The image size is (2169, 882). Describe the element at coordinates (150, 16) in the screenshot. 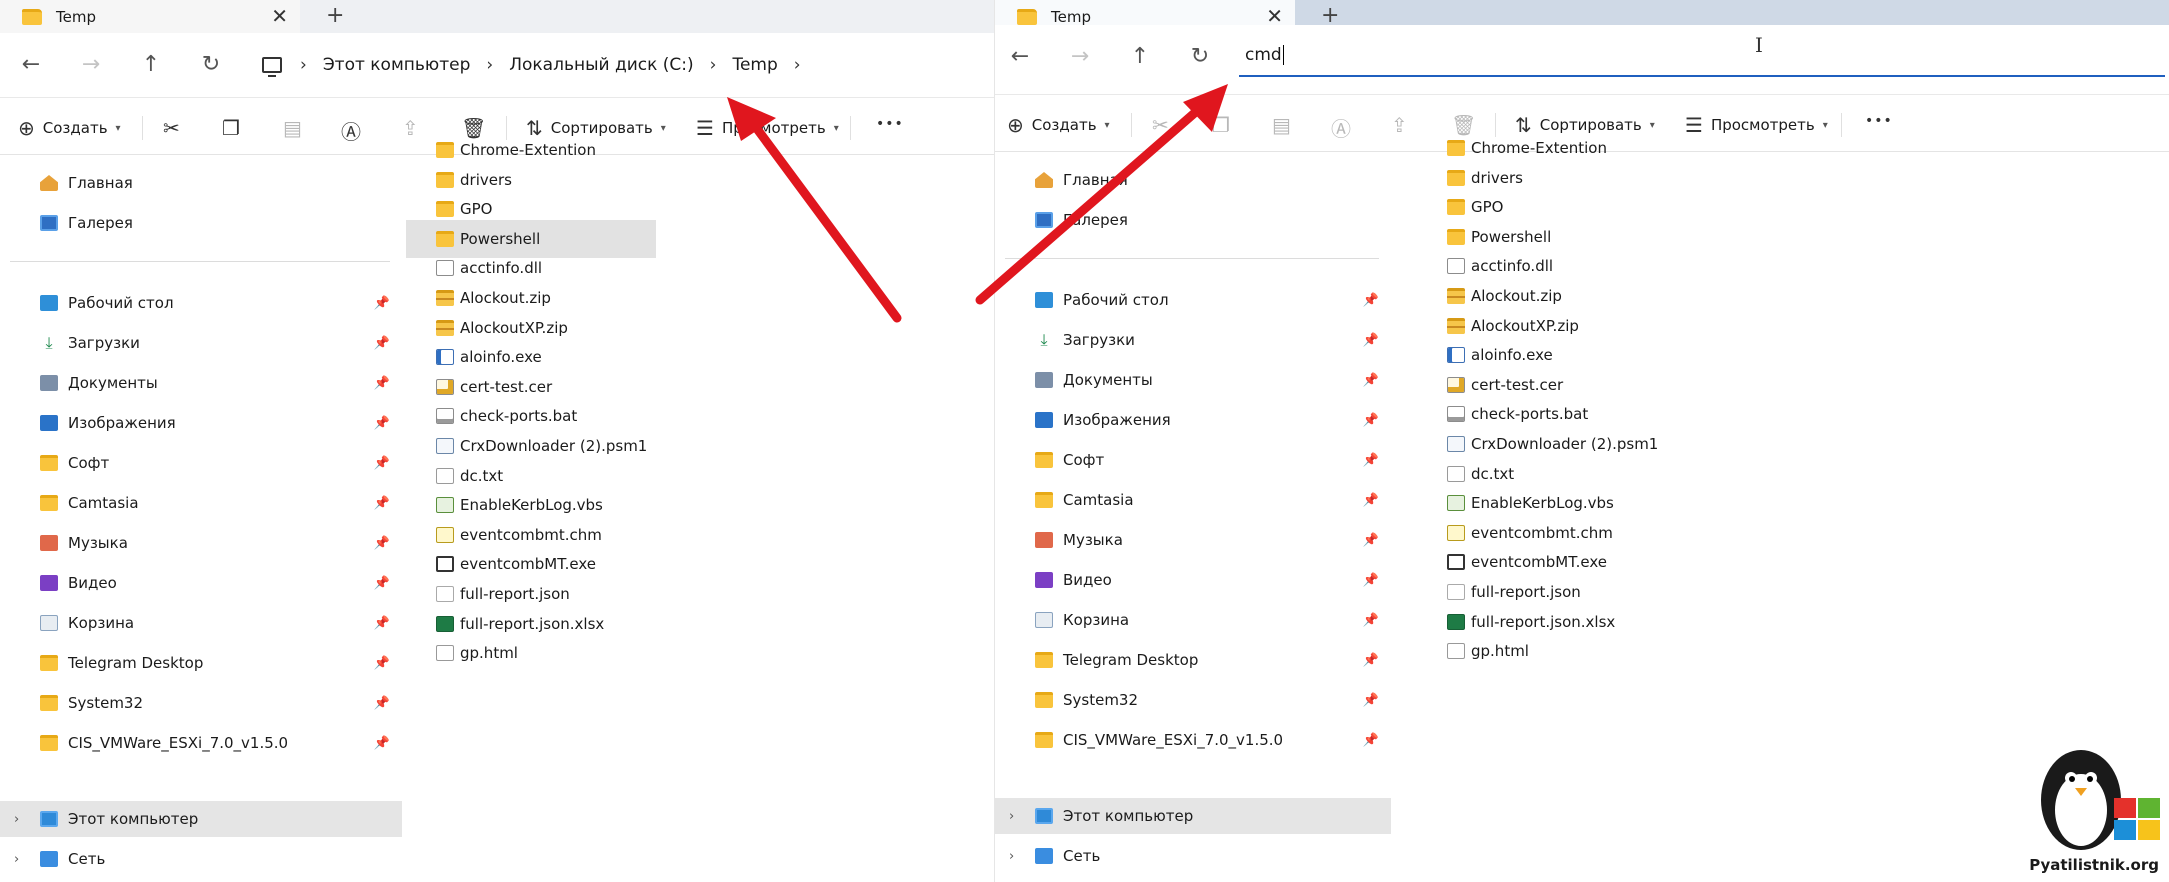

I see `tab-temp: Temp ✕` at that location.